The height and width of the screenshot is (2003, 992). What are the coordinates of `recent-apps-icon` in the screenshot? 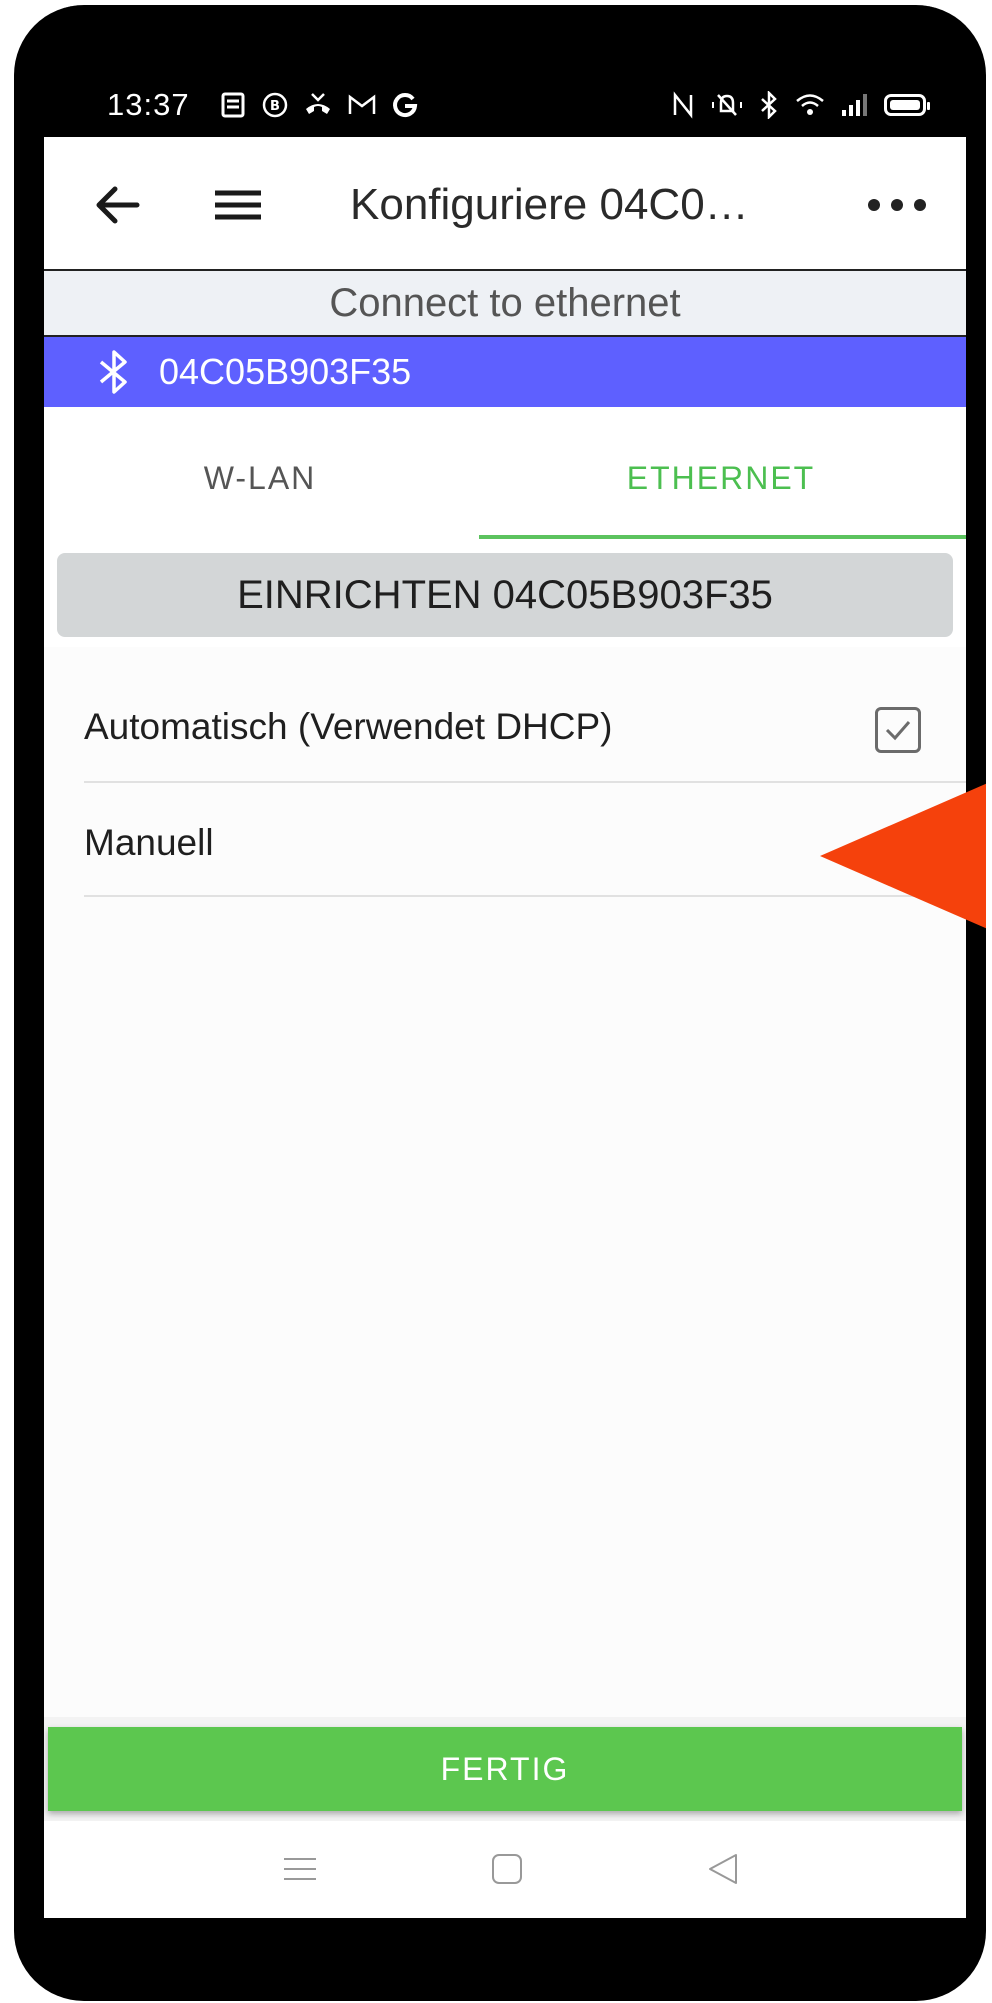 It's located at (300, 1869).